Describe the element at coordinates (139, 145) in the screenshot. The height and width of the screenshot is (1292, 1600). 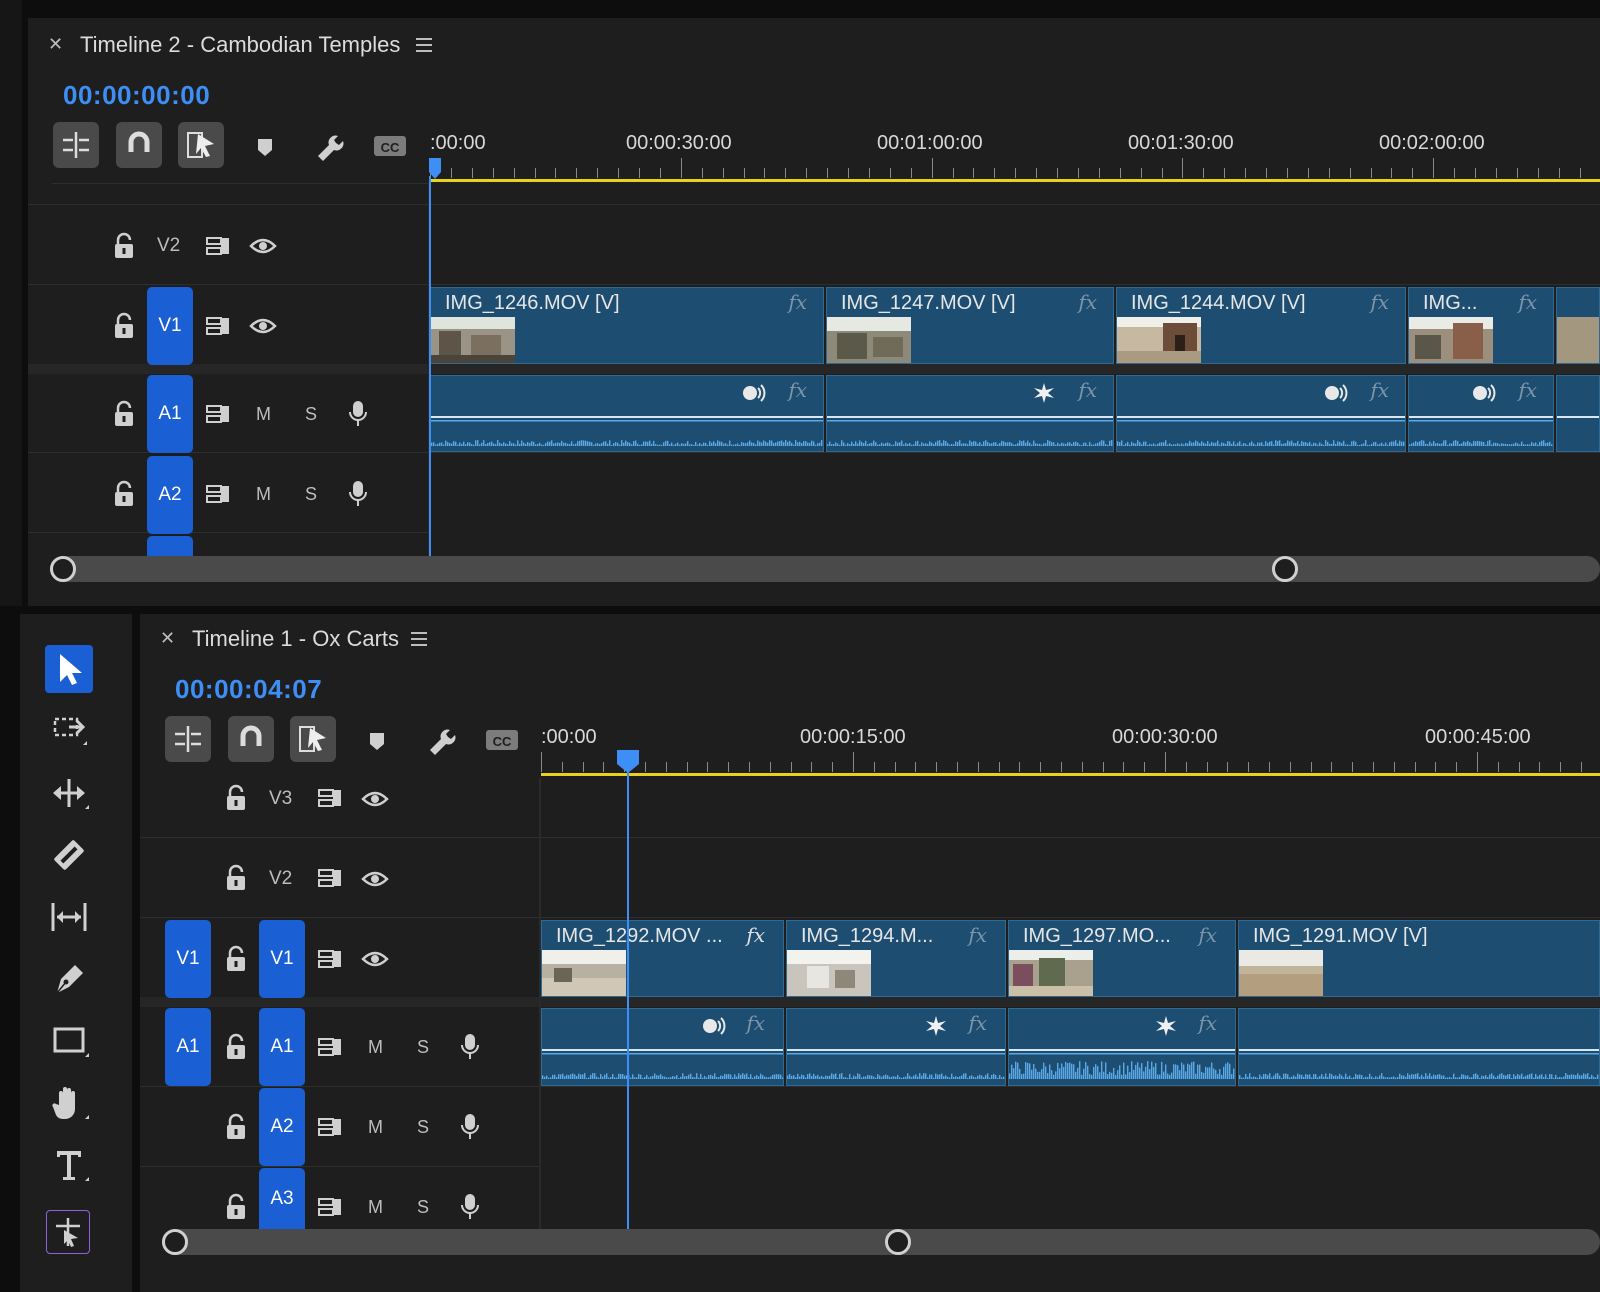
I see `snap-button` at that location.